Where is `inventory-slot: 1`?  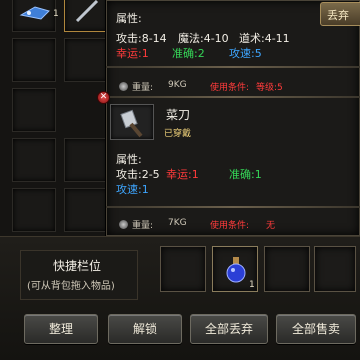 inventory-slot: 1 is located at coordinates (35, 16).